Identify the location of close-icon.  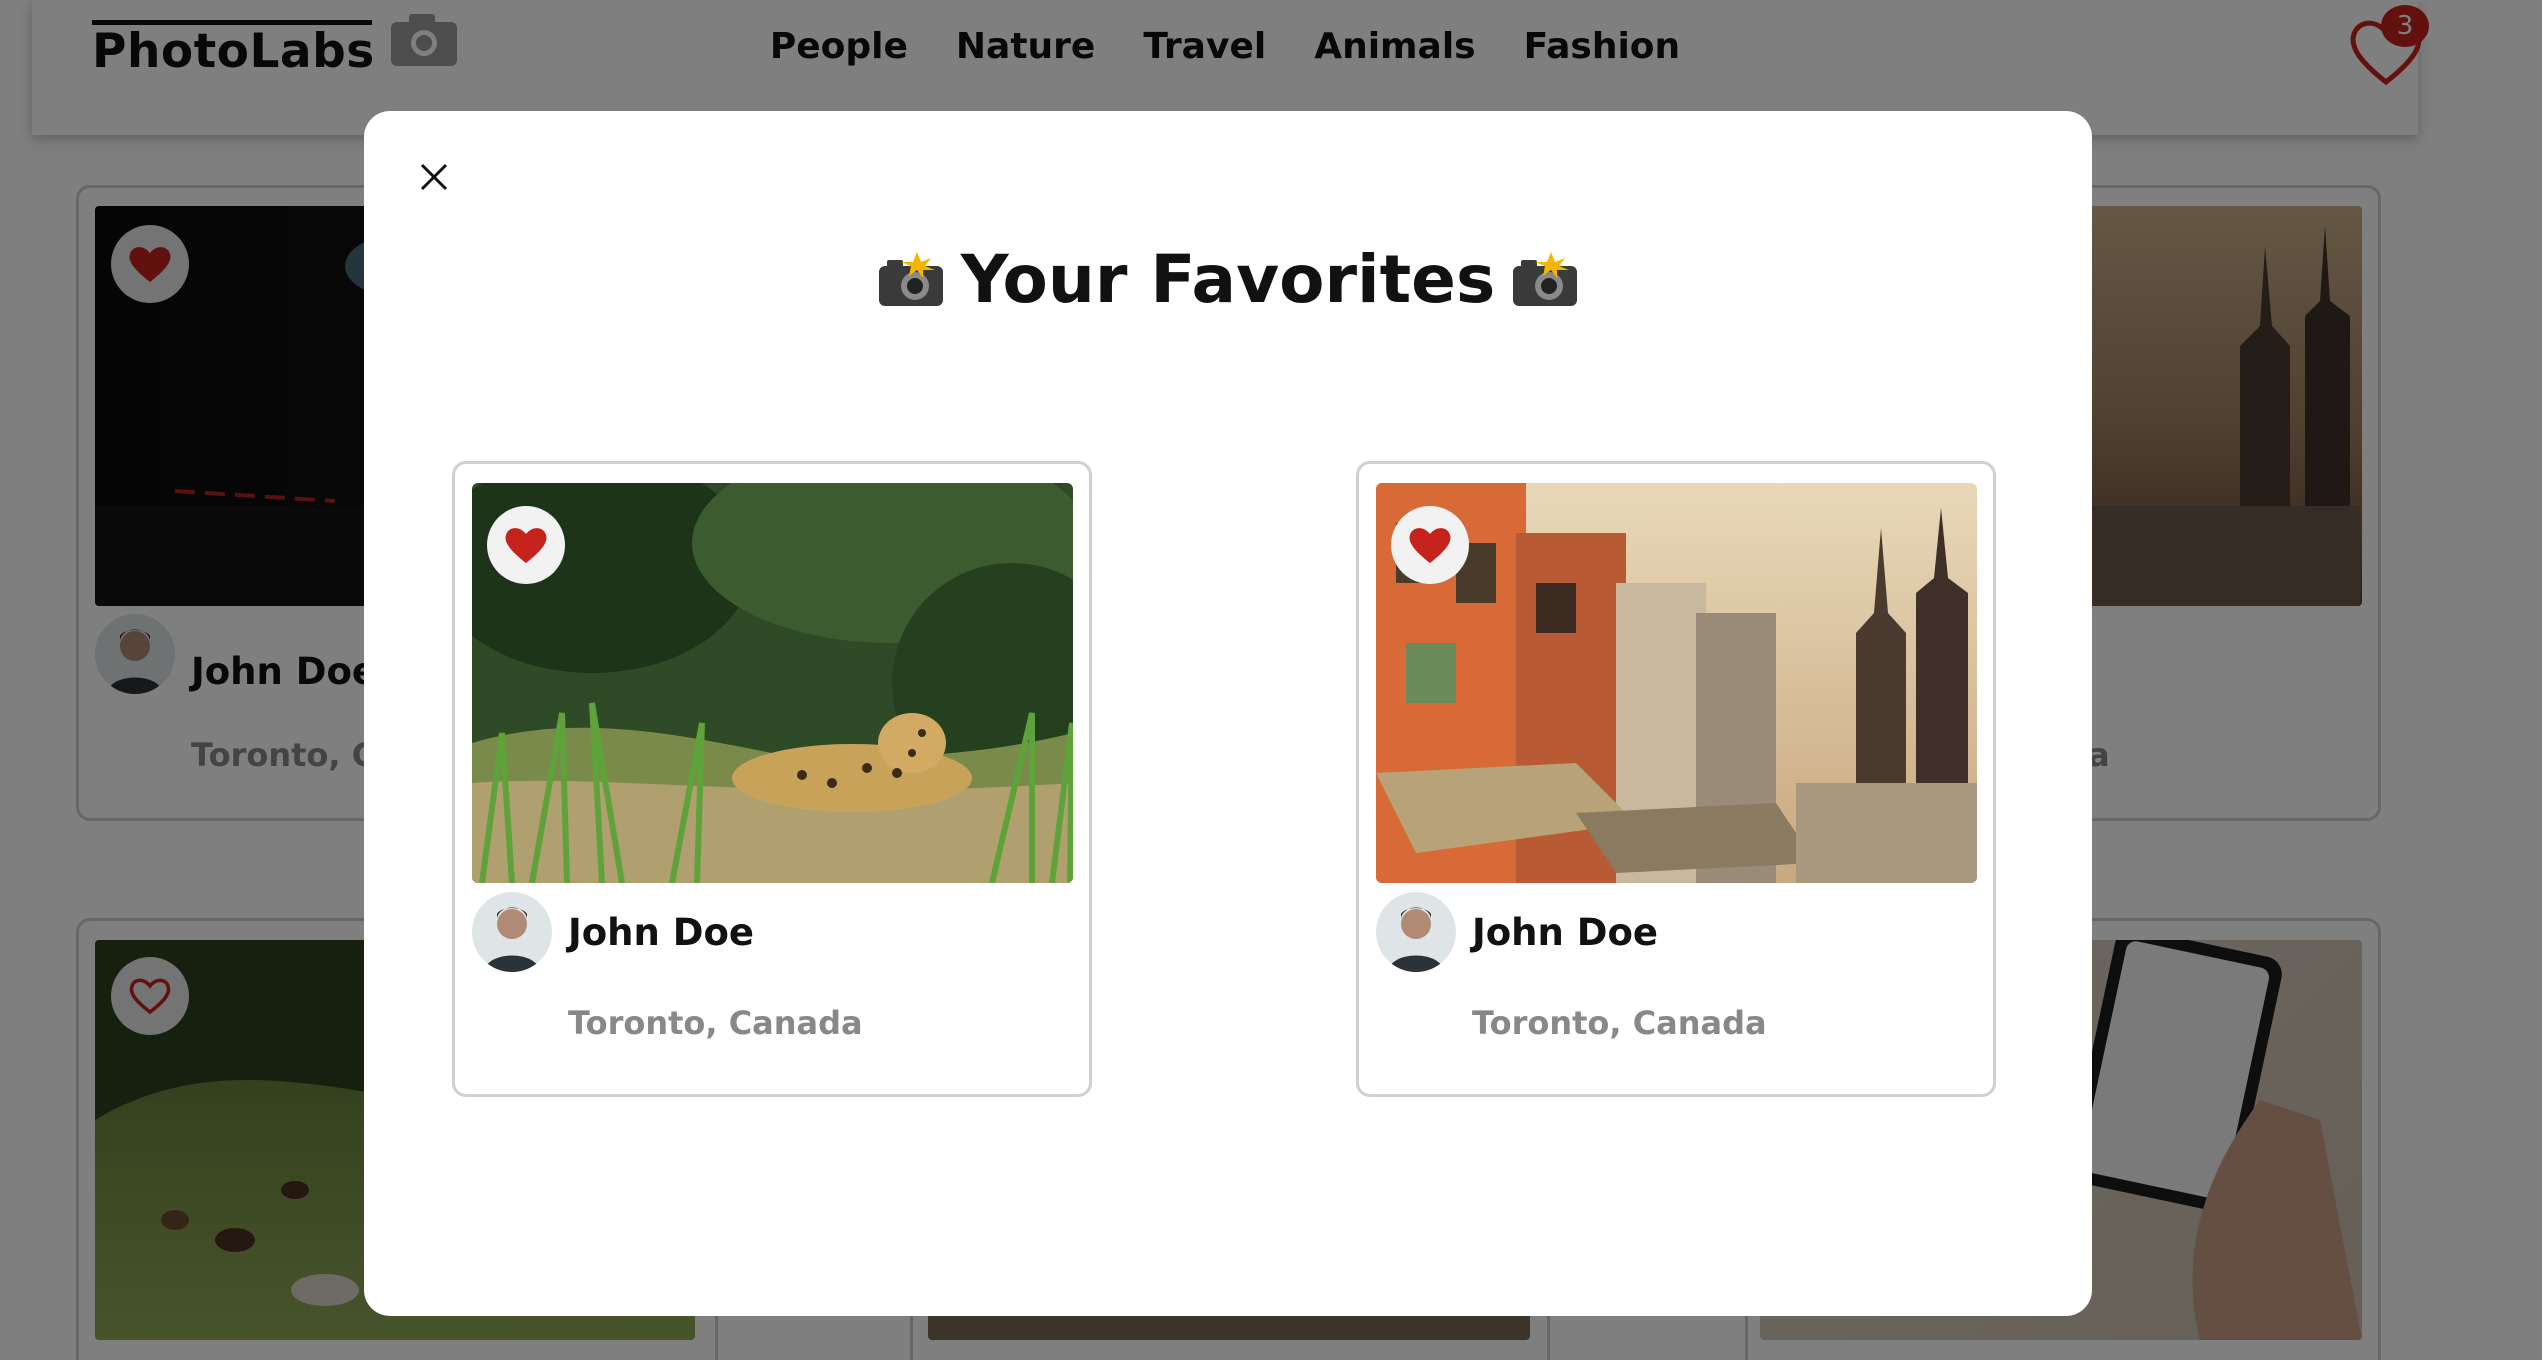
(434, 177).